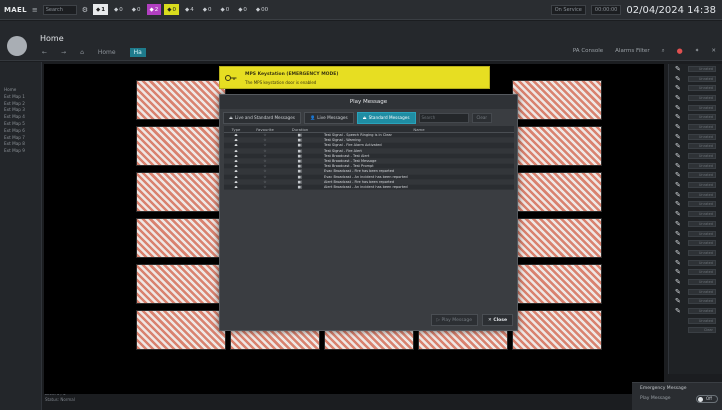 This screenshot has width=722, height=410. What do you see at coordinates (22, 138) in the screenshot?
I see `map-list-item: Ext Map 7` at bounding box center [22, 138].